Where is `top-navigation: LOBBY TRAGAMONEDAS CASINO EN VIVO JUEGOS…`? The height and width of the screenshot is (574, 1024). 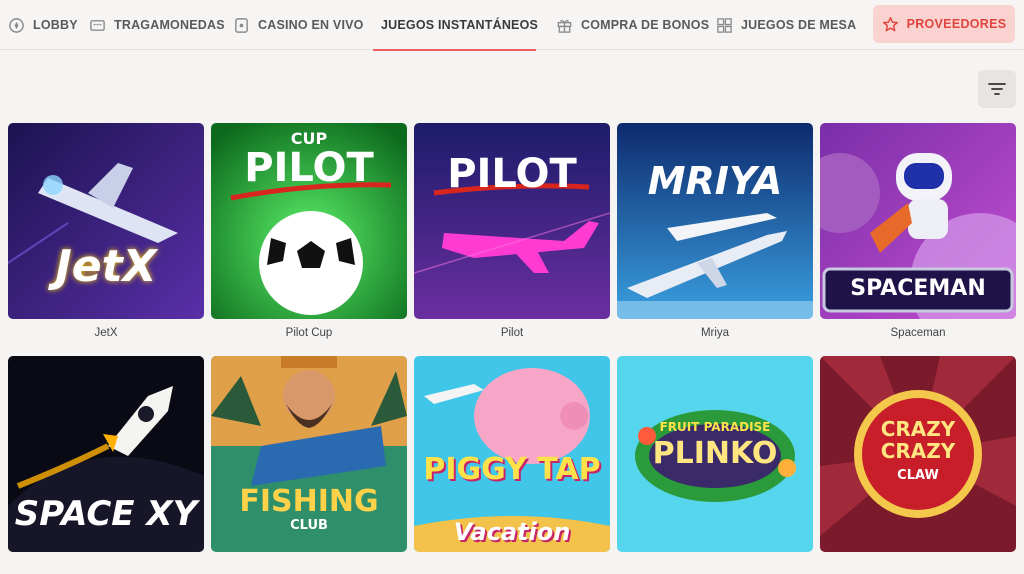
top-navigation: LOBBY TRAGAMONEDAS CASINO EN VIVO JUEGOS… is located at coordinates (512, 25).